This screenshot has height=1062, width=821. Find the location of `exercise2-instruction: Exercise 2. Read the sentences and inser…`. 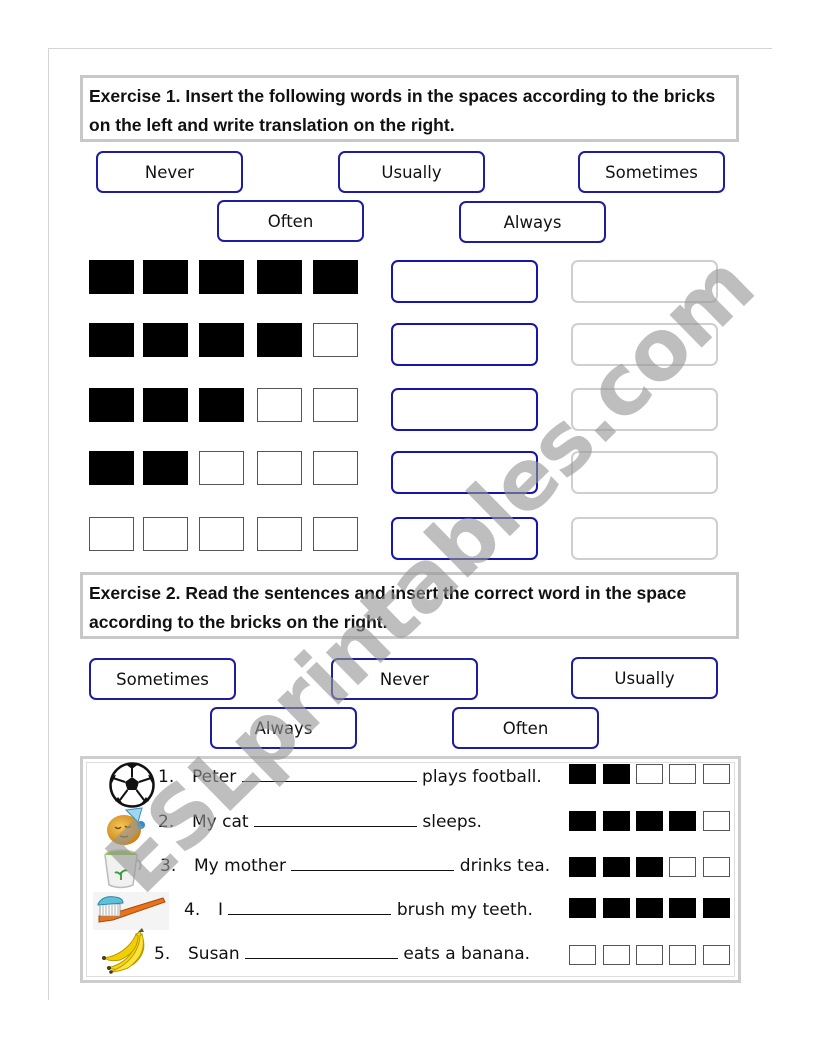

exercise2-instruction: Exercise 2. Read the sentences and inser… is located at coordinates (409, 605).